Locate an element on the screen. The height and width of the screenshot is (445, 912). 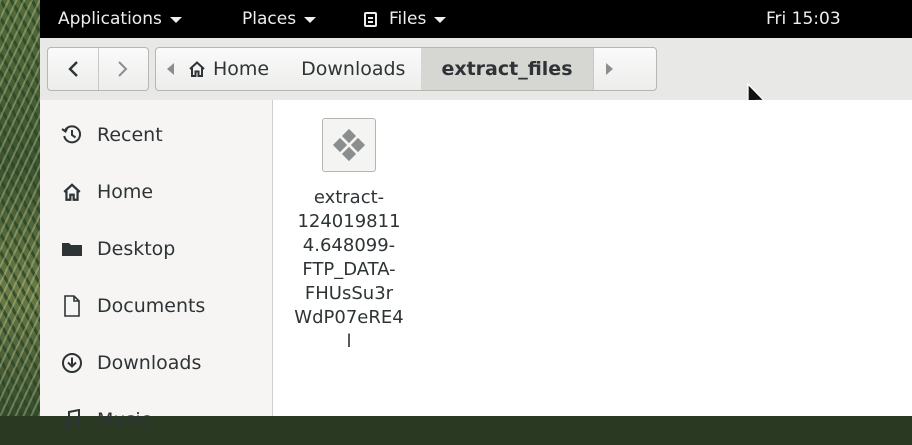
desktop-wallpaper is located at coordinates (20, 208).